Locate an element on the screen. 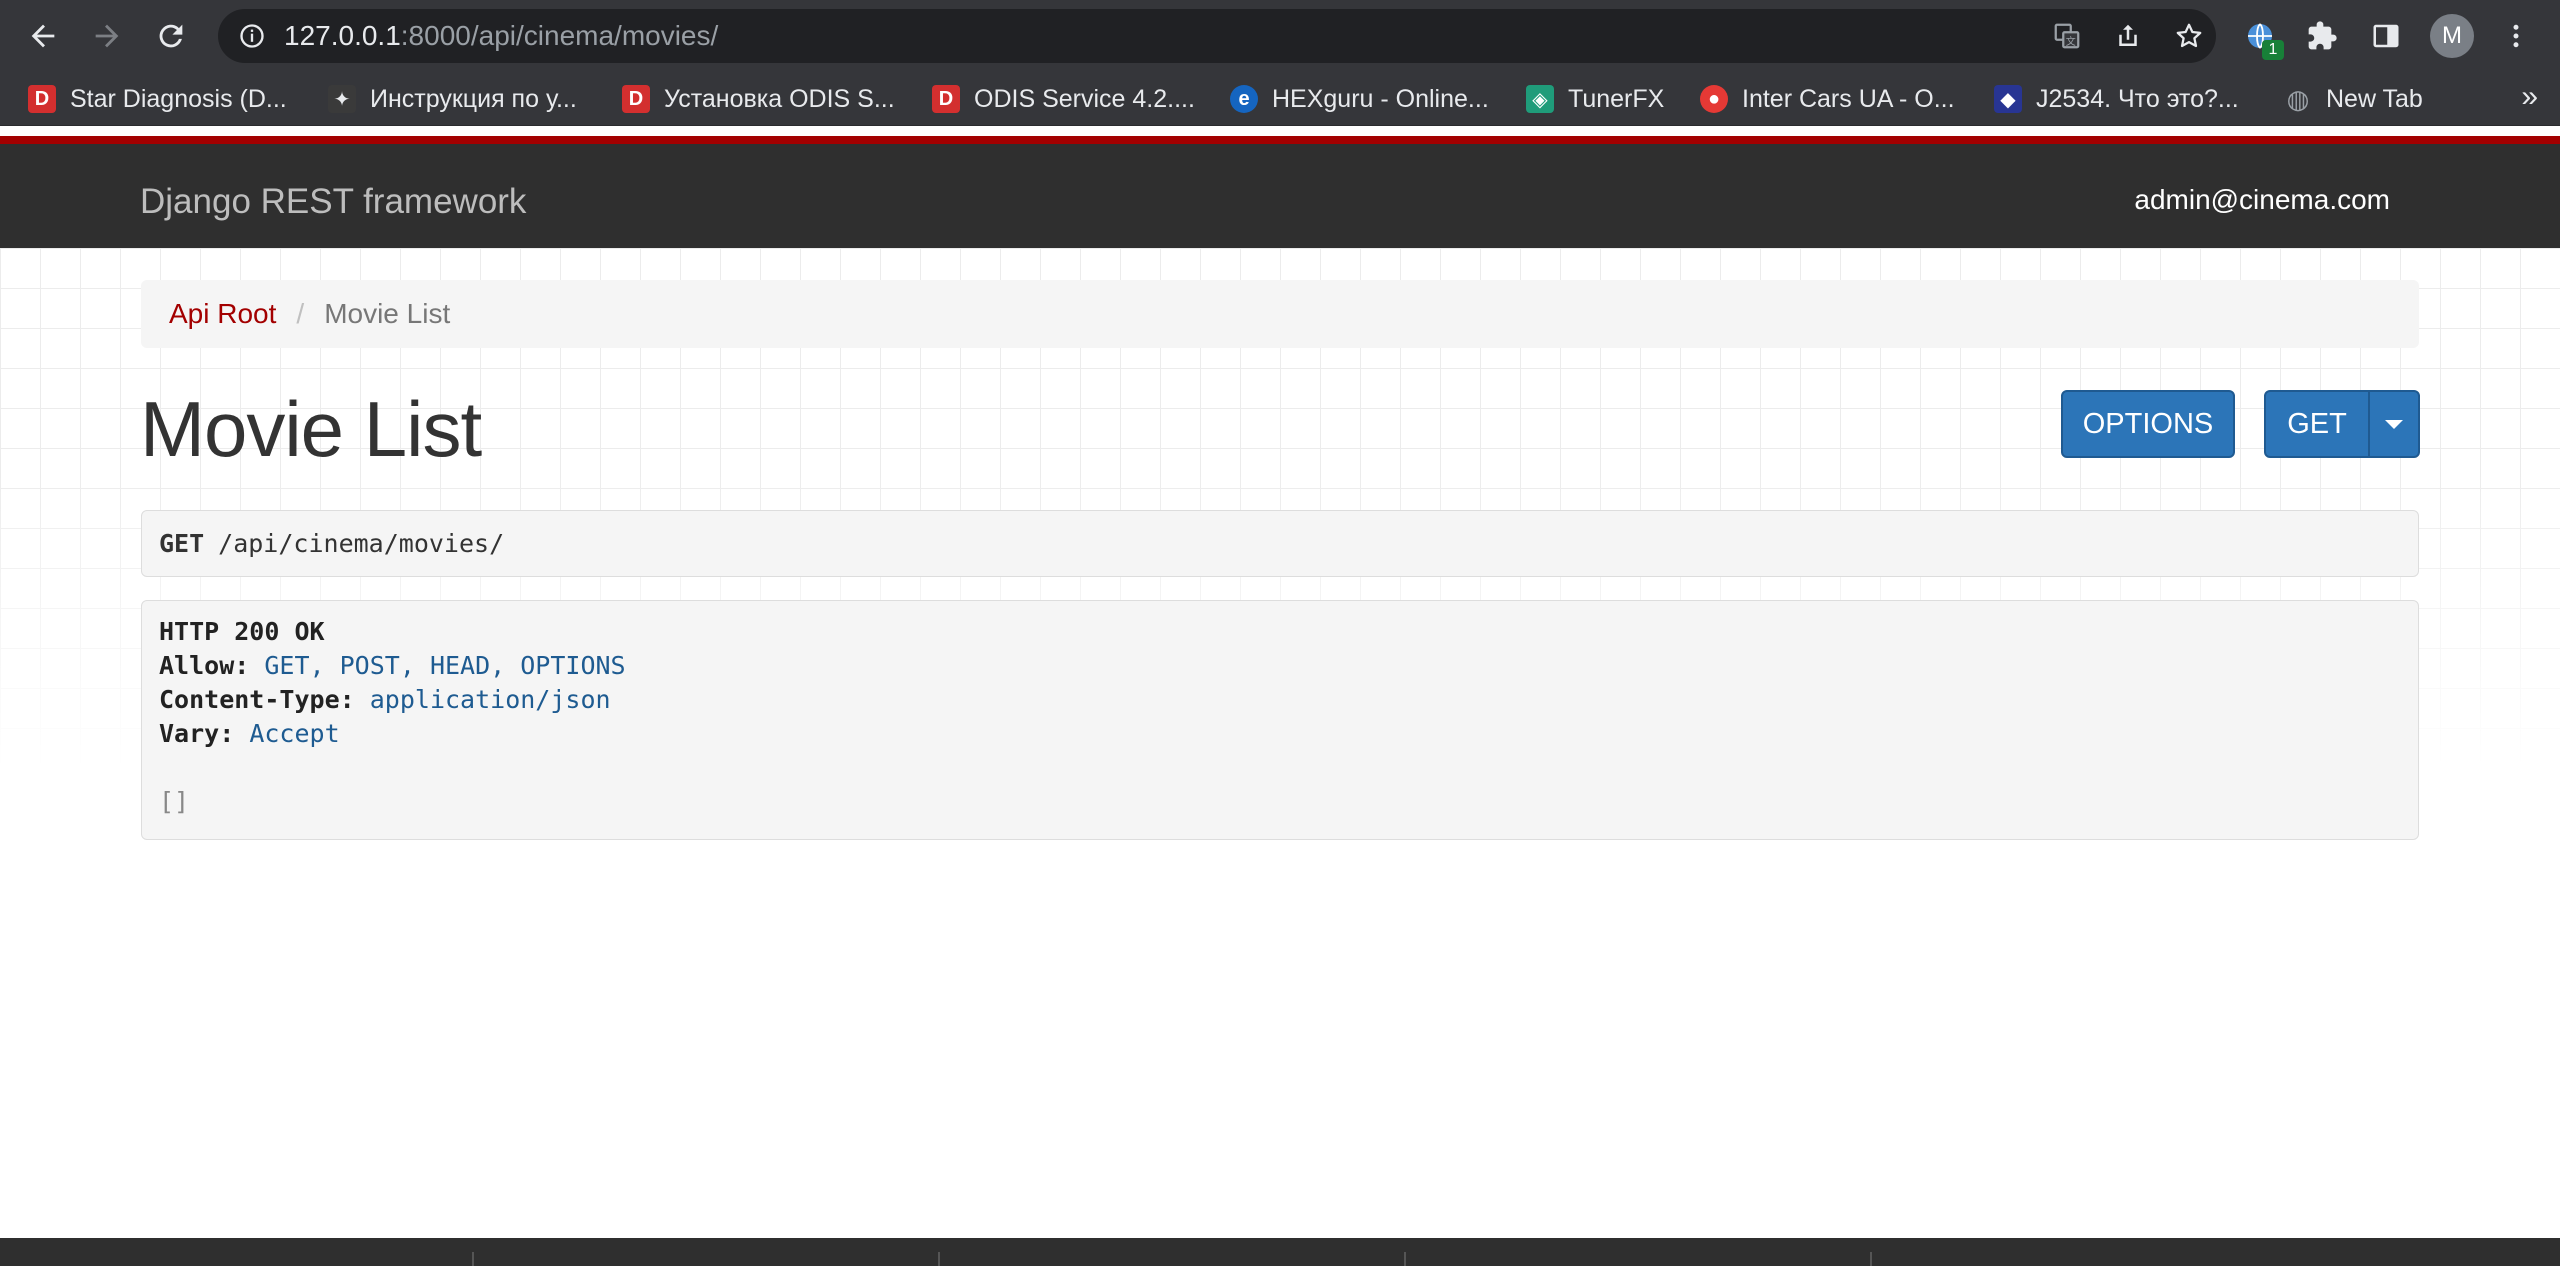 The image size is (2560, 1266). brand-link: Django REST framework is located at coordinates (333, 202).